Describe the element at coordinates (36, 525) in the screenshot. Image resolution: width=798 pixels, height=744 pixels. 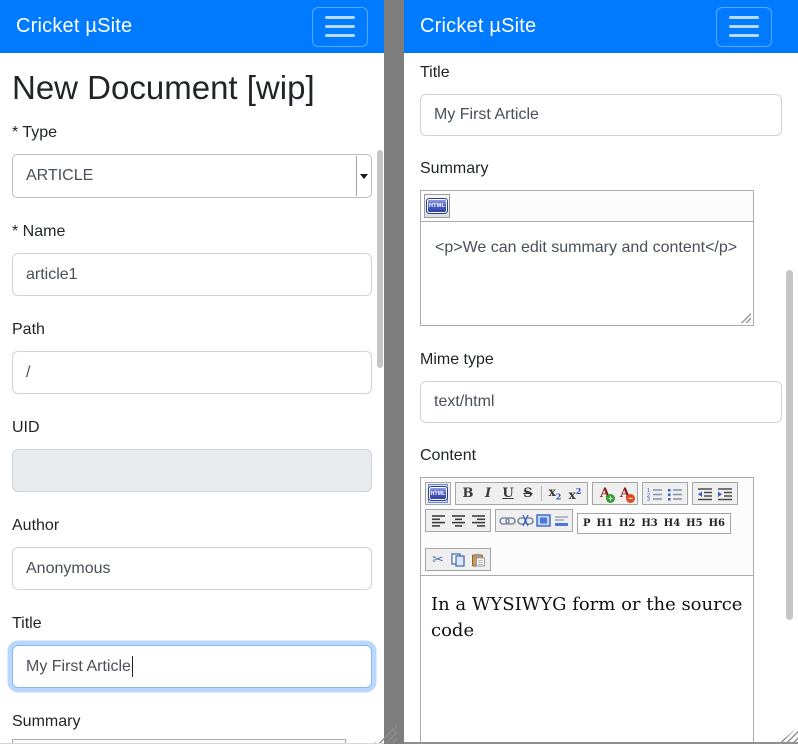
I see `author-label: Author` at that location.